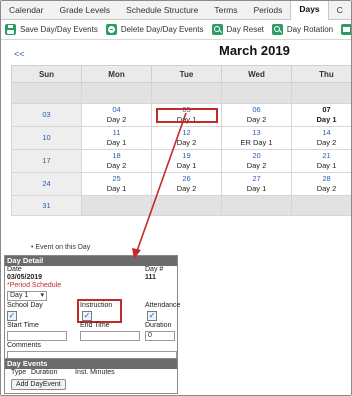 The height and width of the screenshot is (396, 352). What do you see at coordinates (256, 142) in the screenshot?
I see `day-rotation-label: ER Day 1` at bounding box center [256, 142].